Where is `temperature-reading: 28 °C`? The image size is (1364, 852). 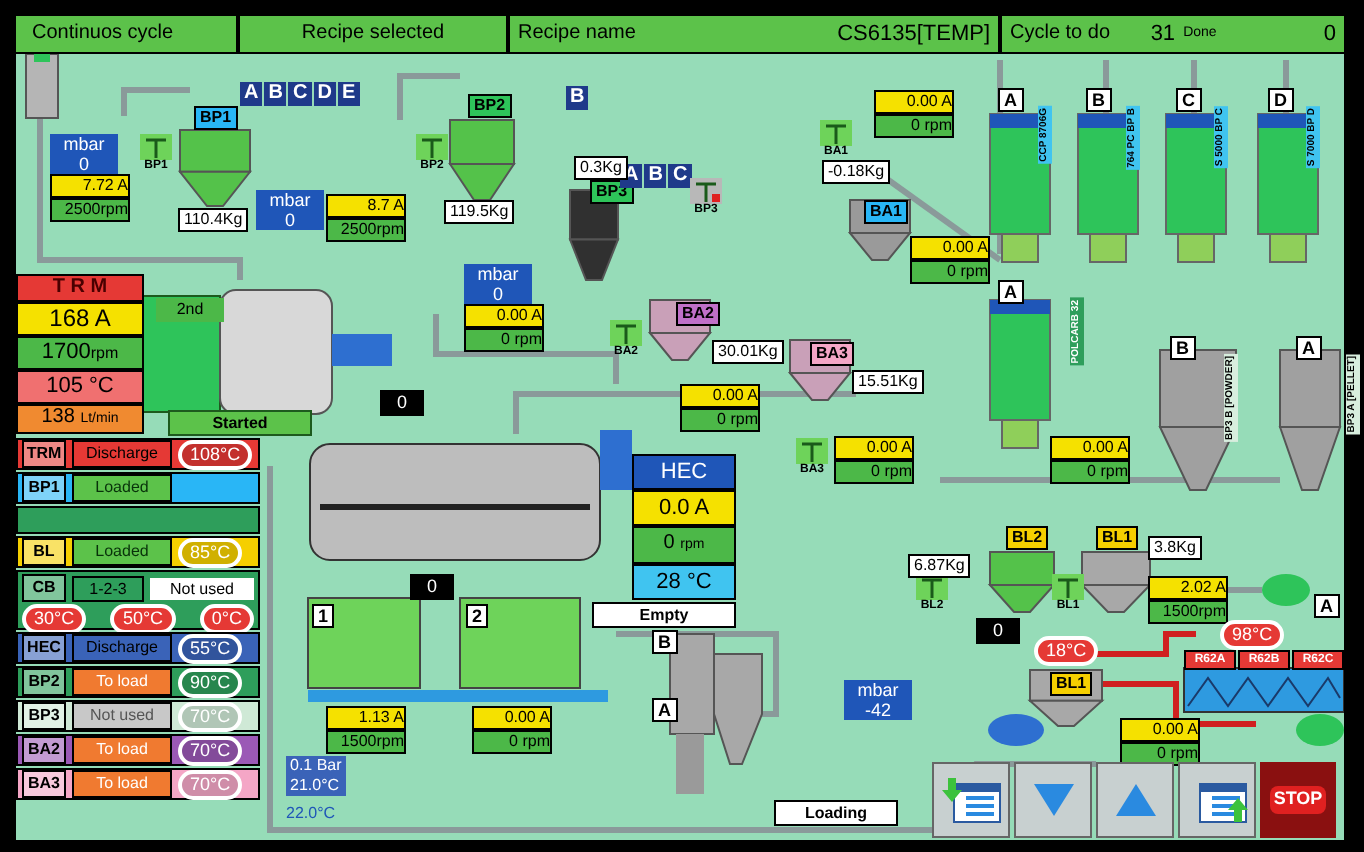
temperature-reading: 28 °C is located at coordinates (684, 582).